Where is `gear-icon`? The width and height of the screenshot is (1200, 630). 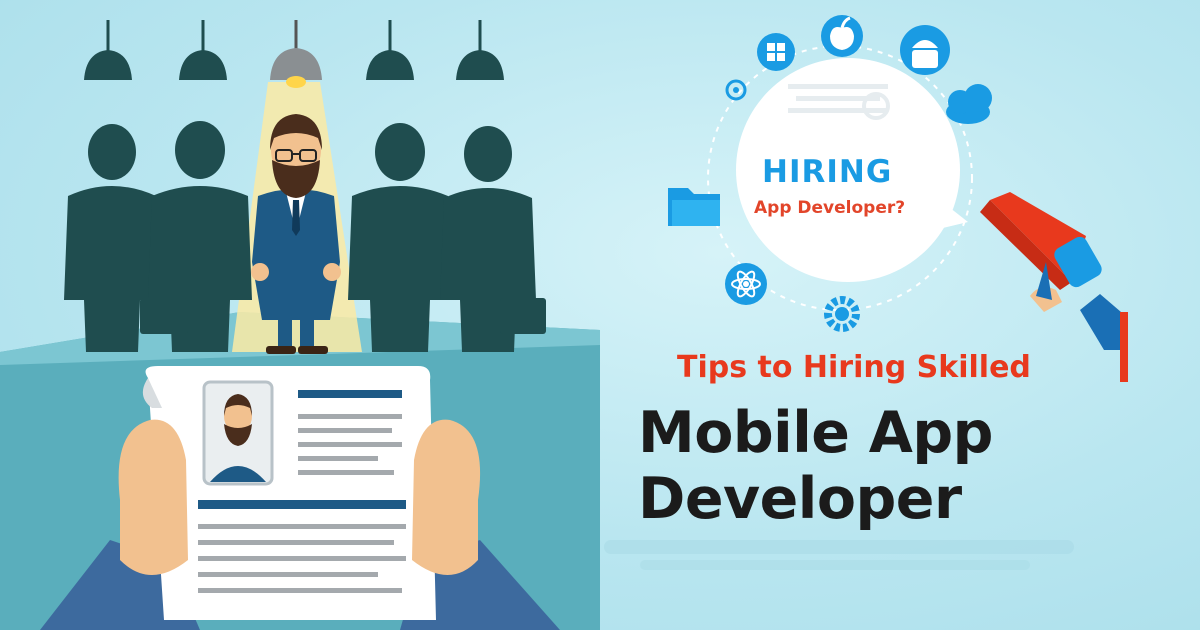 gear-icon is located at coordinates (842, 314).